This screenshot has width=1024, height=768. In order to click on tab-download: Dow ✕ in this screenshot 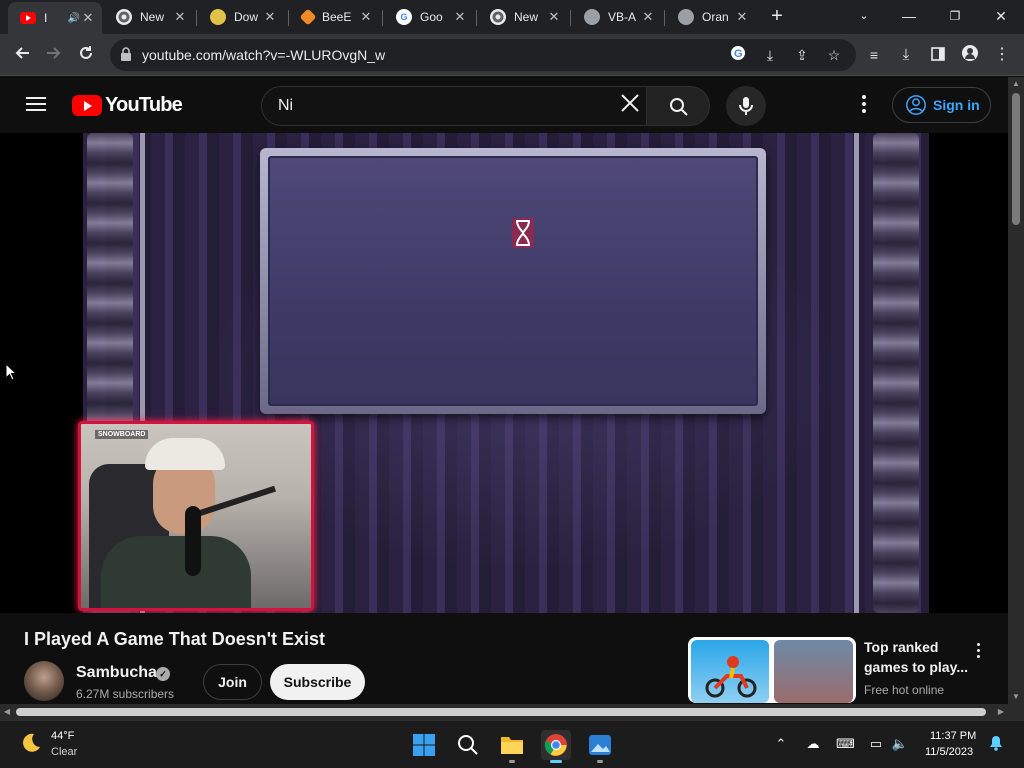, I will do `click(241, 17)`.